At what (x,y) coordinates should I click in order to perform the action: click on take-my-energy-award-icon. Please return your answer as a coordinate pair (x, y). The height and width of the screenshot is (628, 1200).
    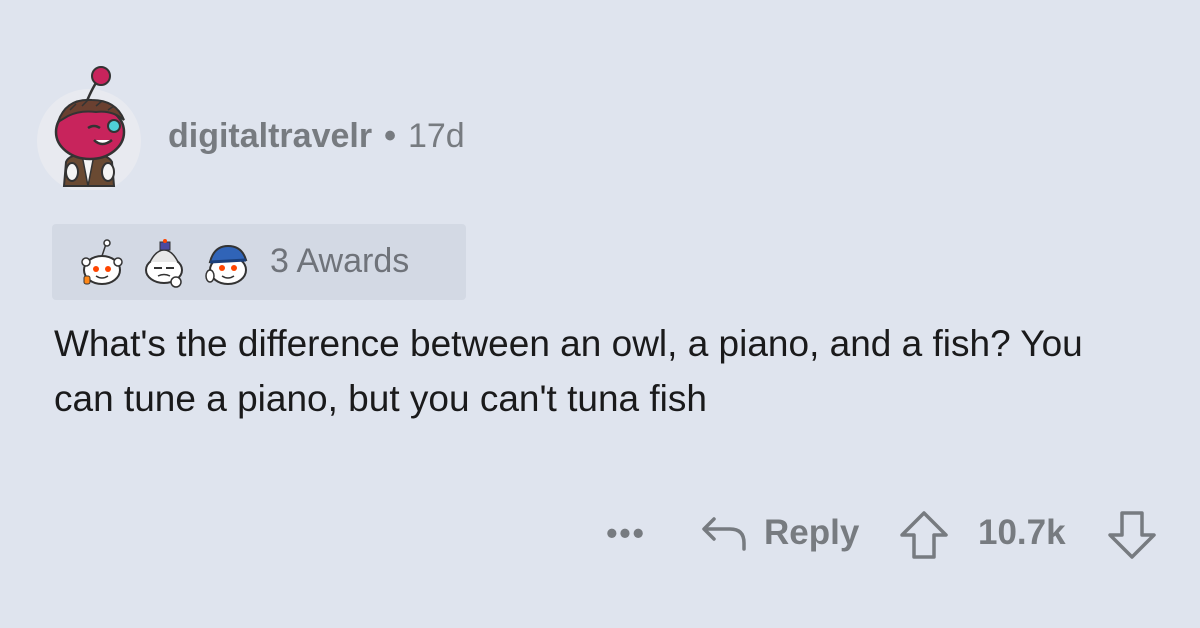
    Looking at the image, I should click on (164, 263).